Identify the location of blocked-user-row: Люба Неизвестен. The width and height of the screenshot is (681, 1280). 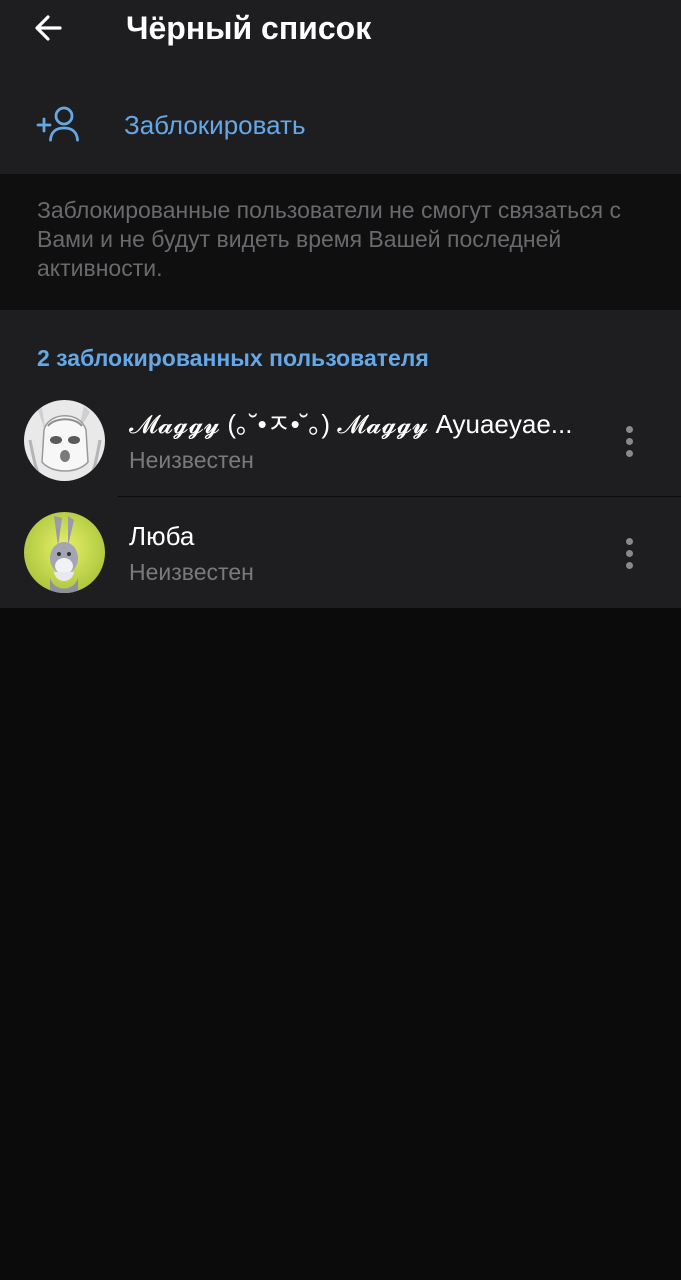
(340, 553).